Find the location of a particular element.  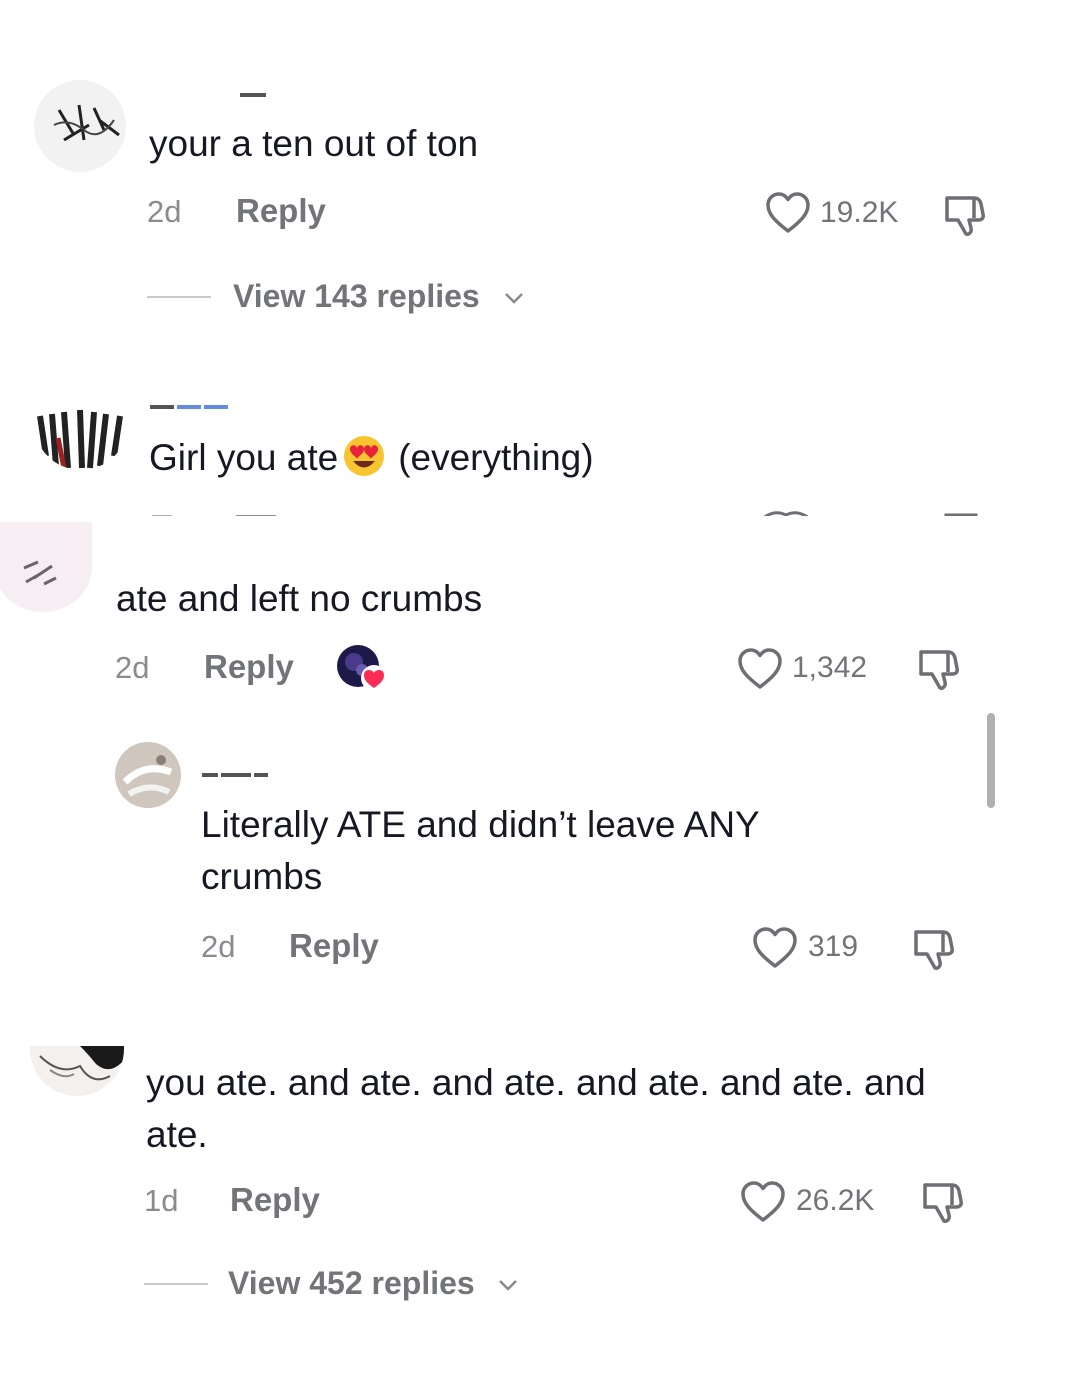

comment-text: Girl you ate (everything) is located at coordinates (371, 458).